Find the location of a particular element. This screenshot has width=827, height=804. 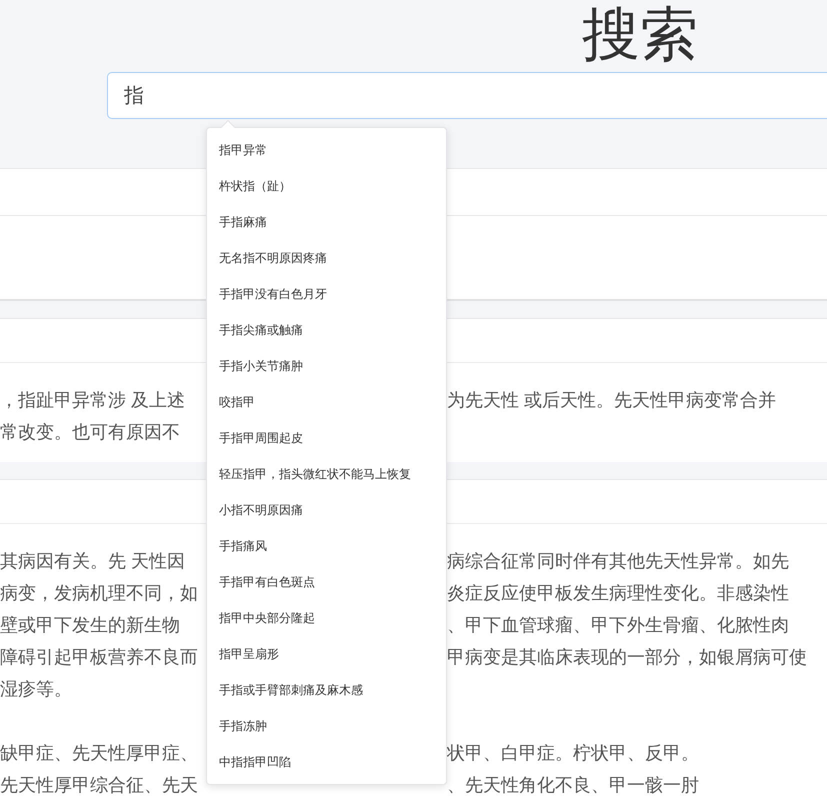

suggestion-item: 手指甲有白色斑点 is located at coordinates (326, 582).